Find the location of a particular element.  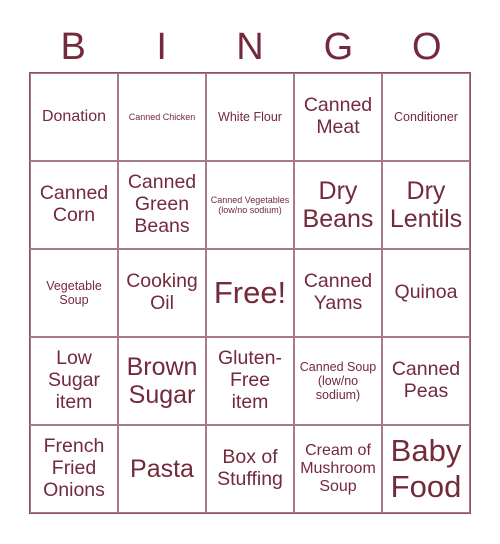

bingo-cell-label: Canned Chicken is located at coordinates (162, 116).